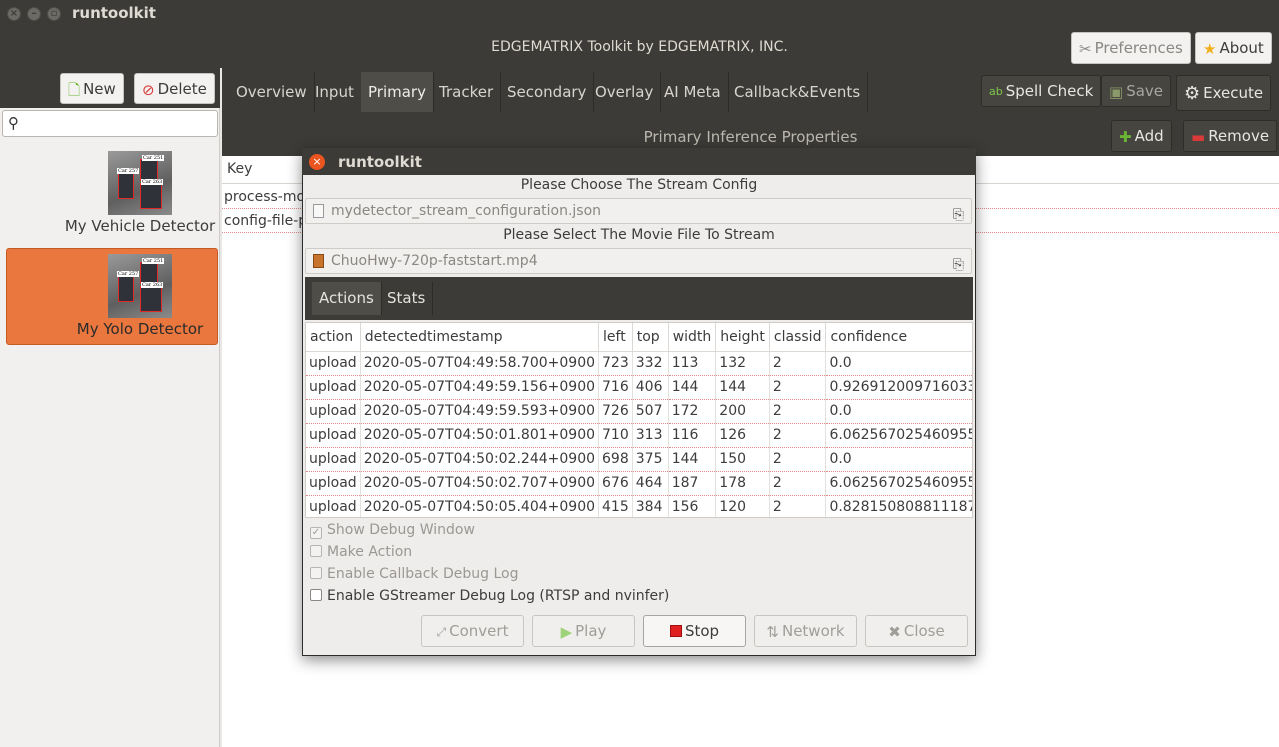  I want to click on convert-icon: ⤢, so click(441, 631).